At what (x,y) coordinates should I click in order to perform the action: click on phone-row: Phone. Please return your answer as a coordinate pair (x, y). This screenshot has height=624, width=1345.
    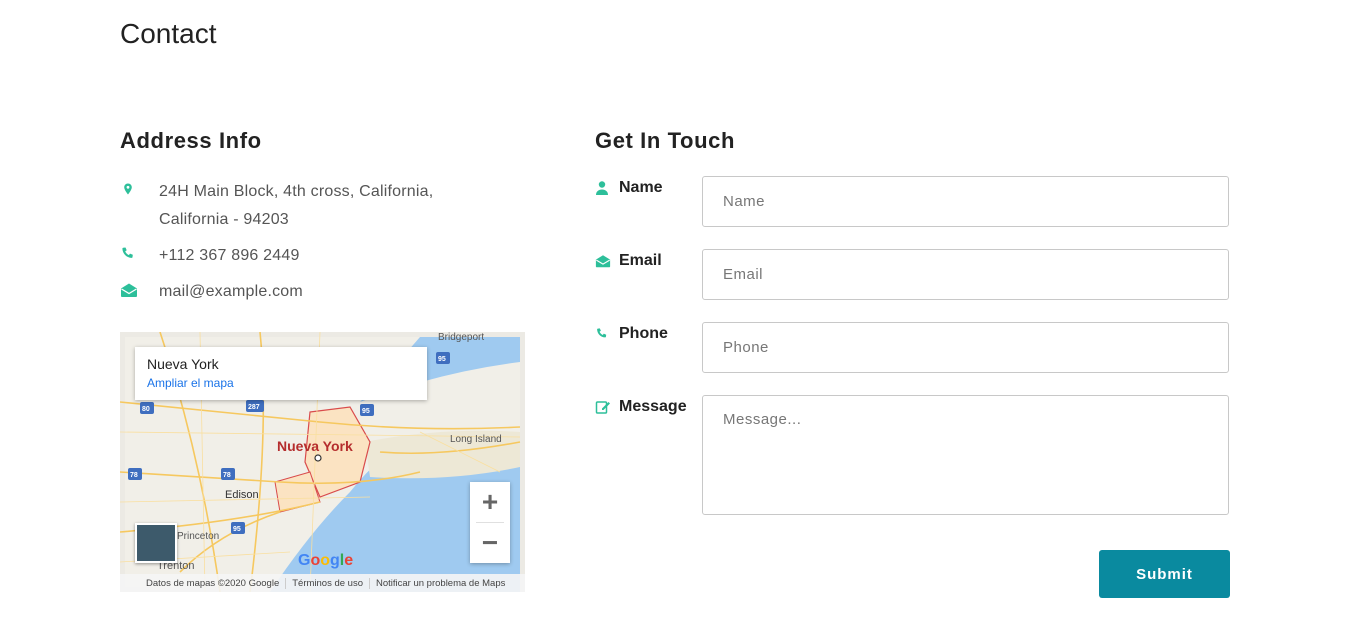
    Looking at the image, I should click on (915, 358).